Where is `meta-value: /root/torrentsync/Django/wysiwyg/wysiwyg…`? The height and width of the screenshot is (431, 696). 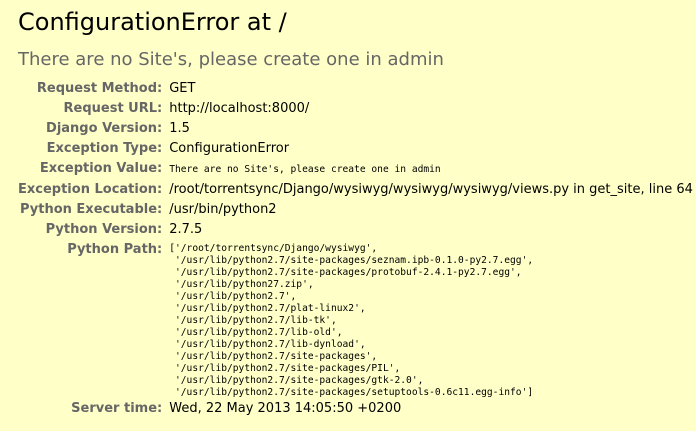
meta-value: /root/torrentsync/Django/wysiwyg/wysiwyg… is located at coordinates (431, 189).